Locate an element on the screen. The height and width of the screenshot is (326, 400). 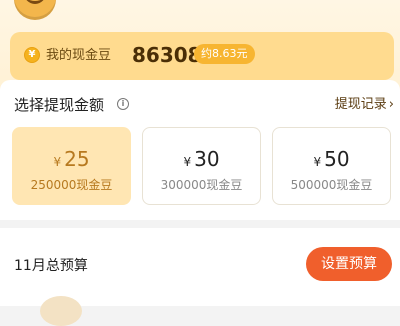
balance-value: 86308 is located at coordinates (167, 55).